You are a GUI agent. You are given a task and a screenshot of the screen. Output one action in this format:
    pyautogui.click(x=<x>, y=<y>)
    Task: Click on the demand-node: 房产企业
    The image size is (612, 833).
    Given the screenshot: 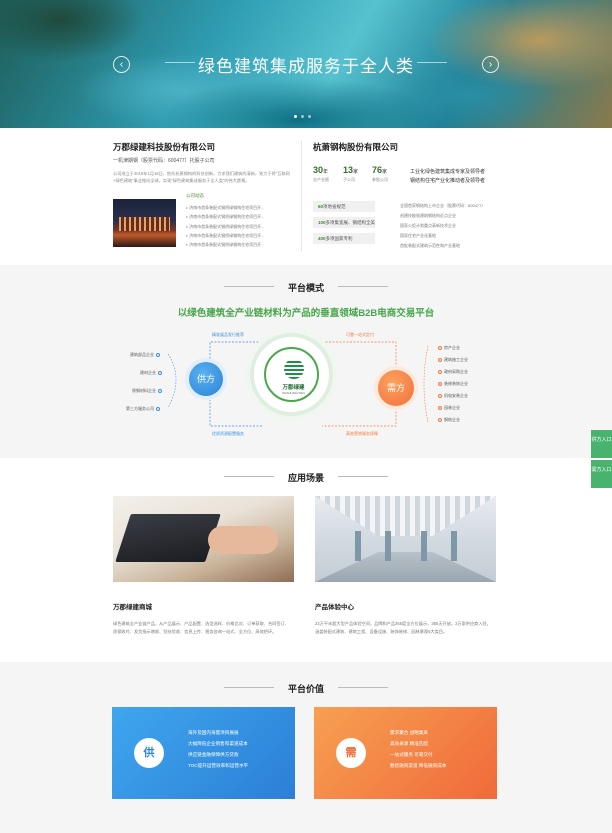 What is the action you would take?
    pyautogui.click(x=449, y=348)
    